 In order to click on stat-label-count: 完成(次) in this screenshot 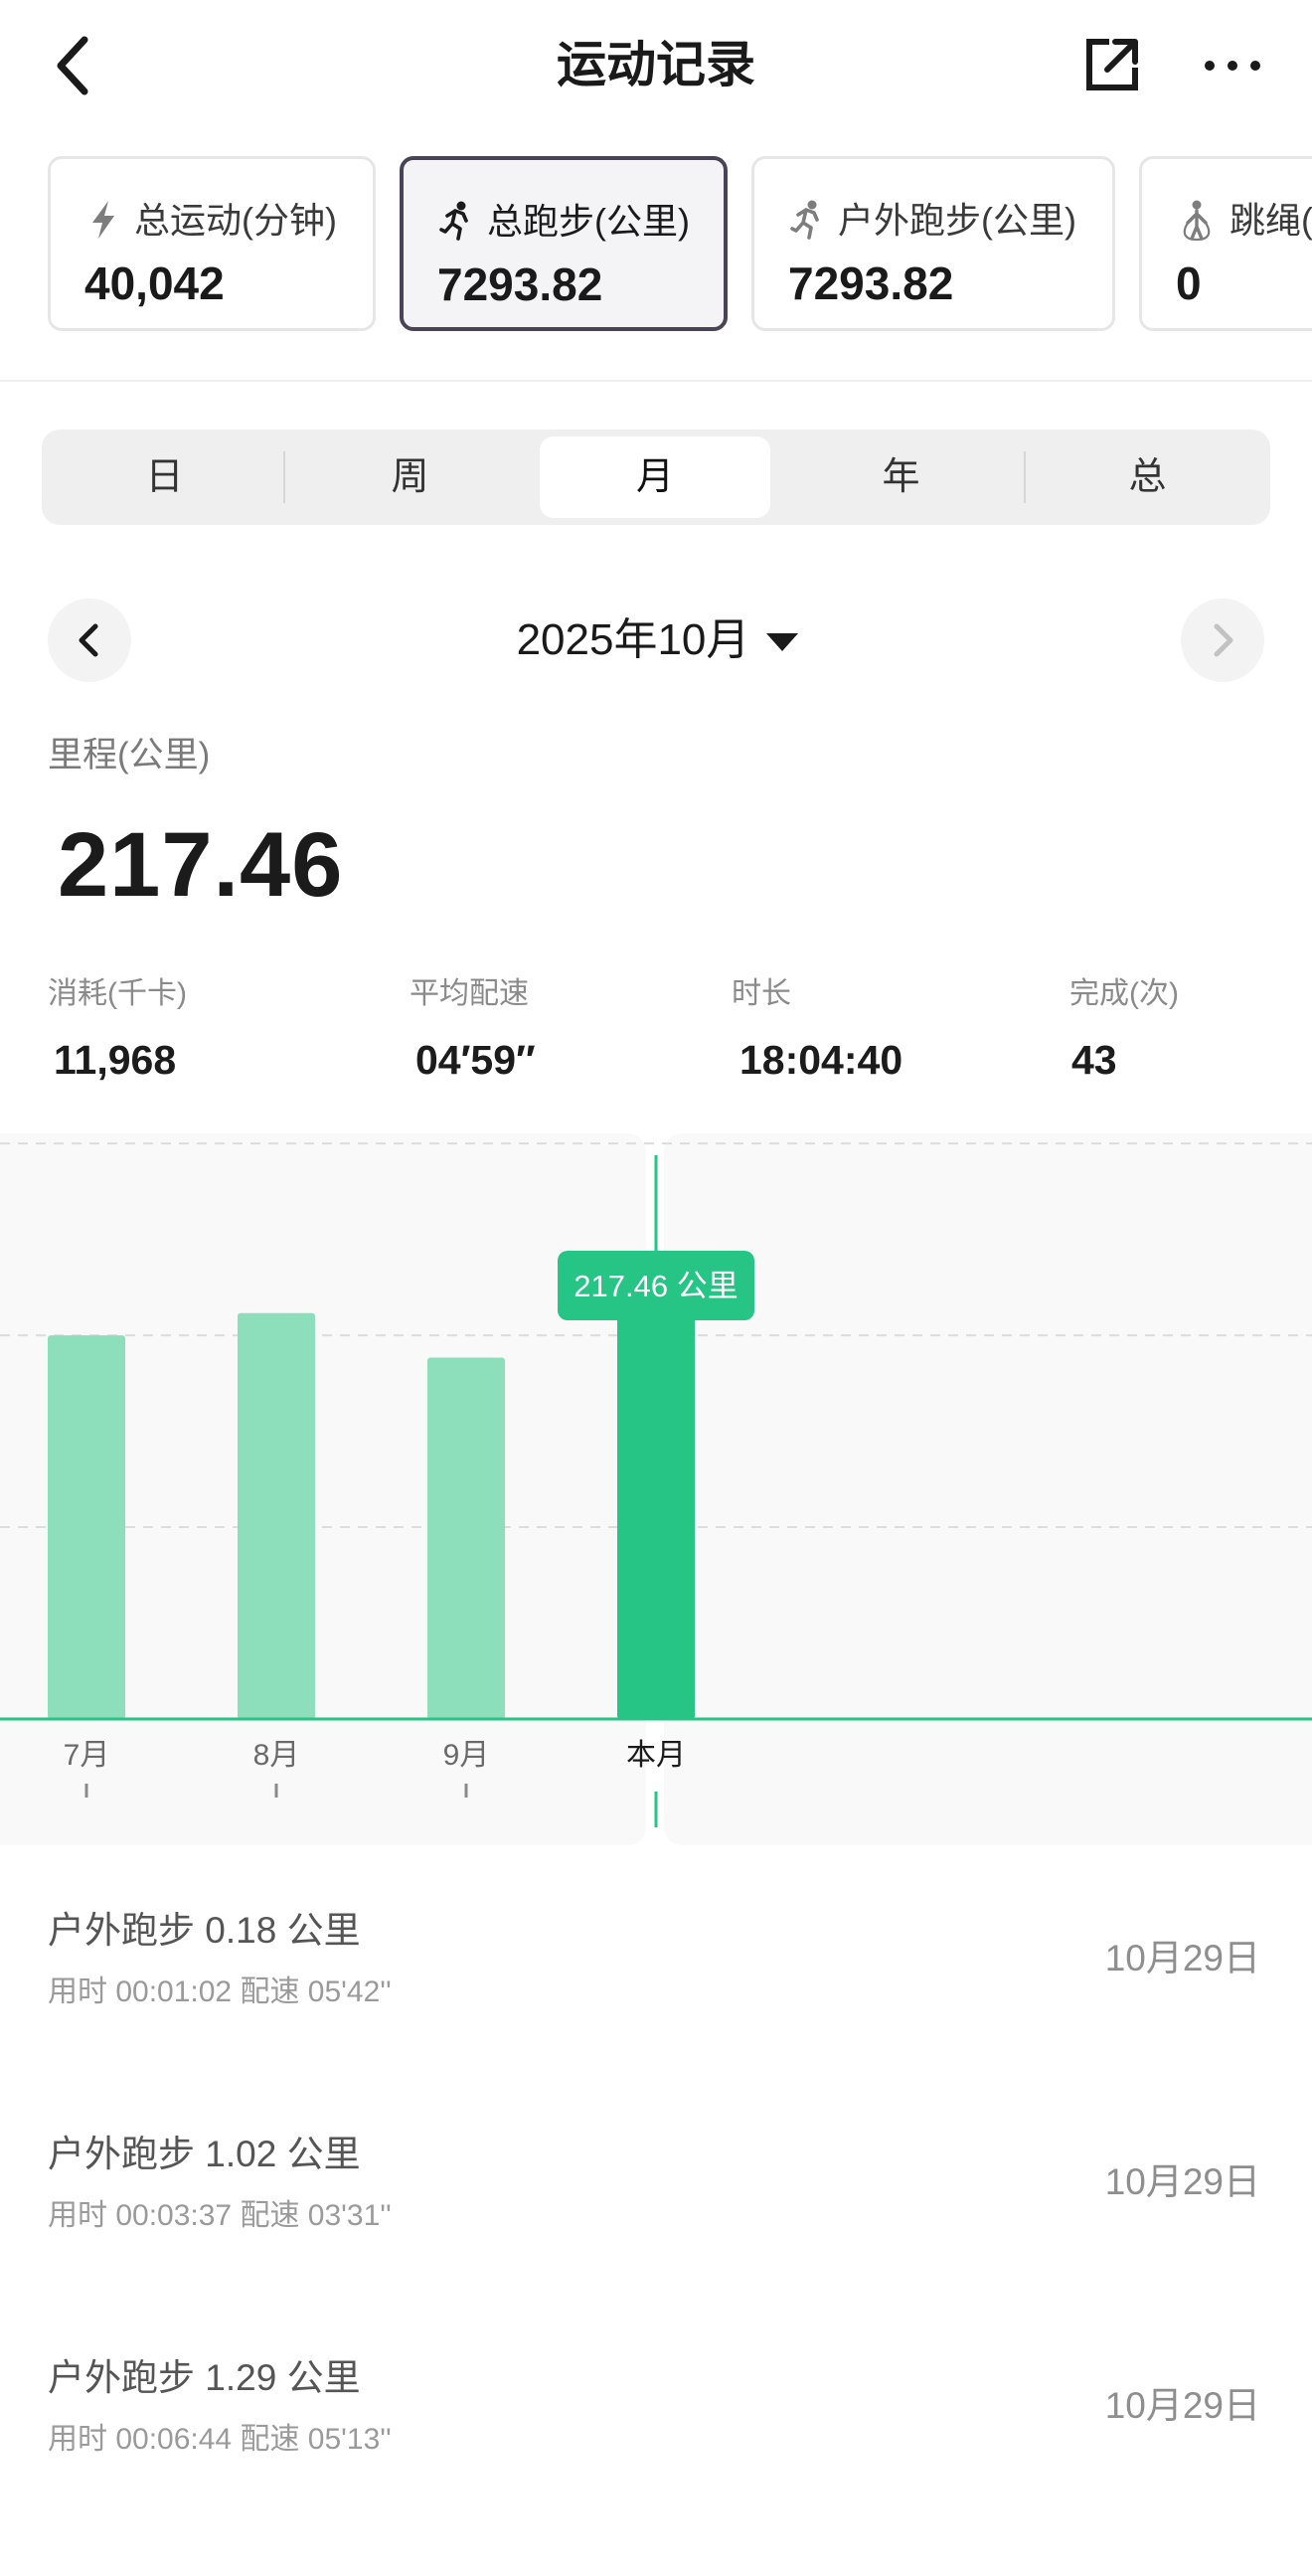, I will do `click(1124, 993)`.